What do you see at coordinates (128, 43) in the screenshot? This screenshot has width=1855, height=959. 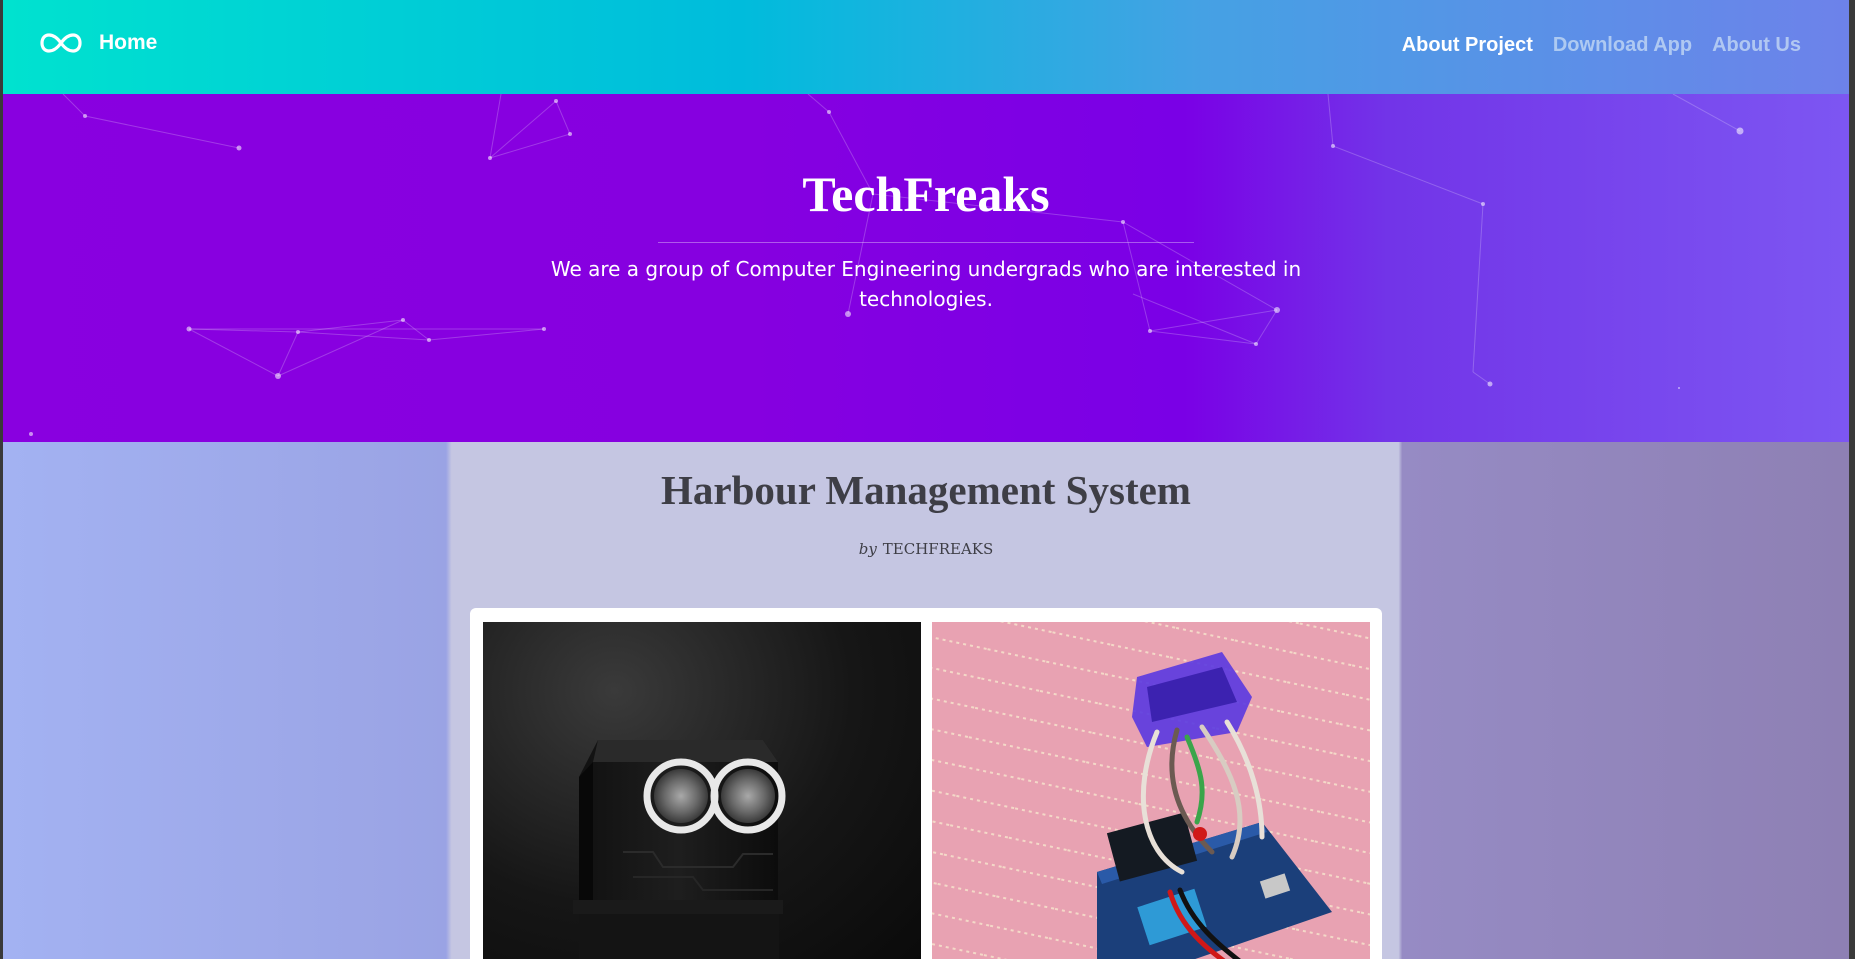 I see `home-link: Home` at bounding box center [128, 43].